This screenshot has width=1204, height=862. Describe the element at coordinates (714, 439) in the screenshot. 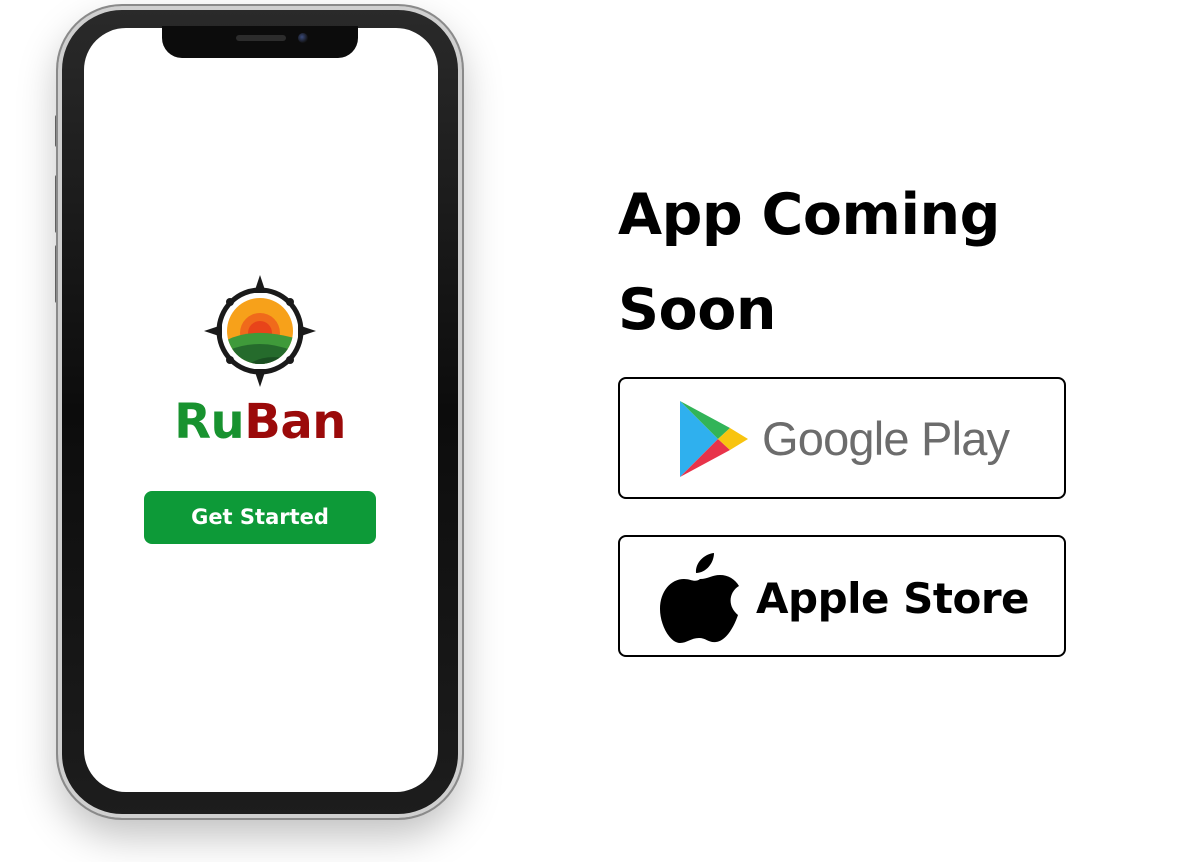

I see `google-play-icon` at that location.